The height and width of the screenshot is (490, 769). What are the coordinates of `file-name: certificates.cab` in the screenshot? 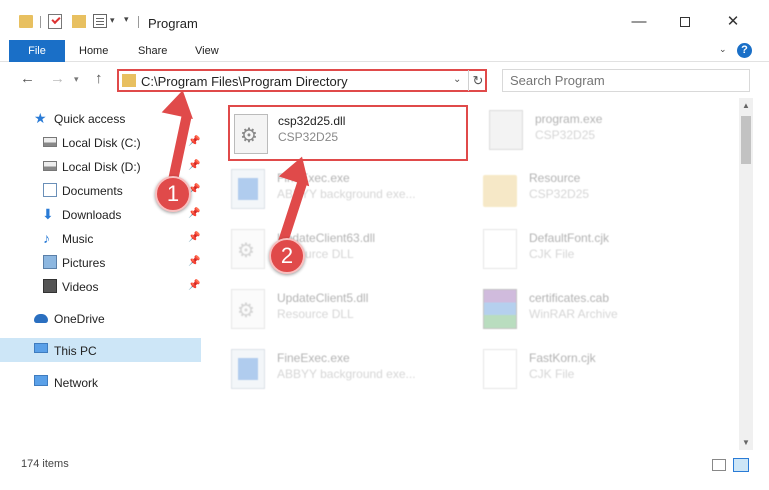 It's located at (569, 298).